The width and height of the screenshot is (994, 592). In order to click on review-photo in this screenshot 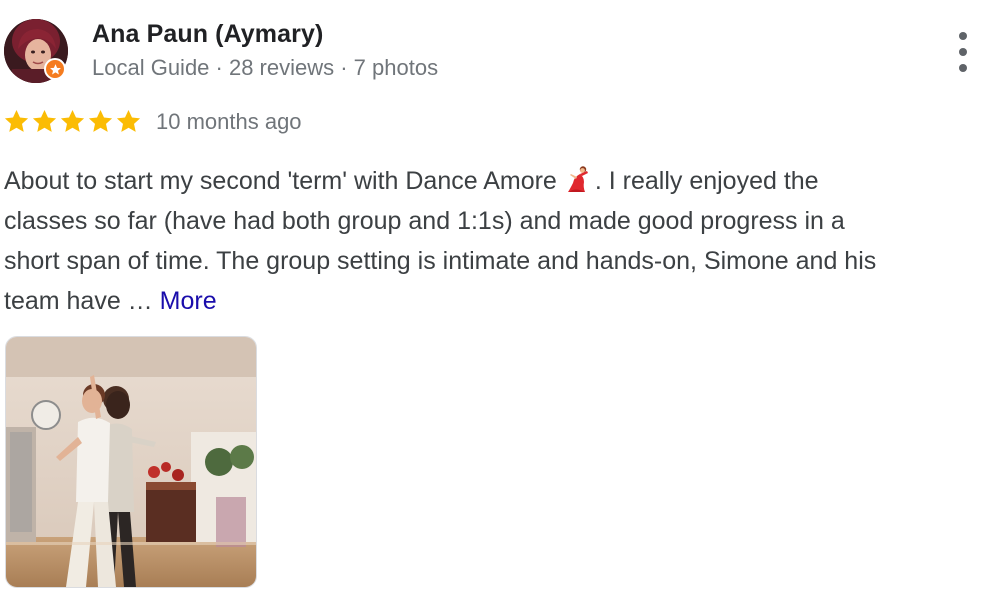, I will do `click(131, 462)`.